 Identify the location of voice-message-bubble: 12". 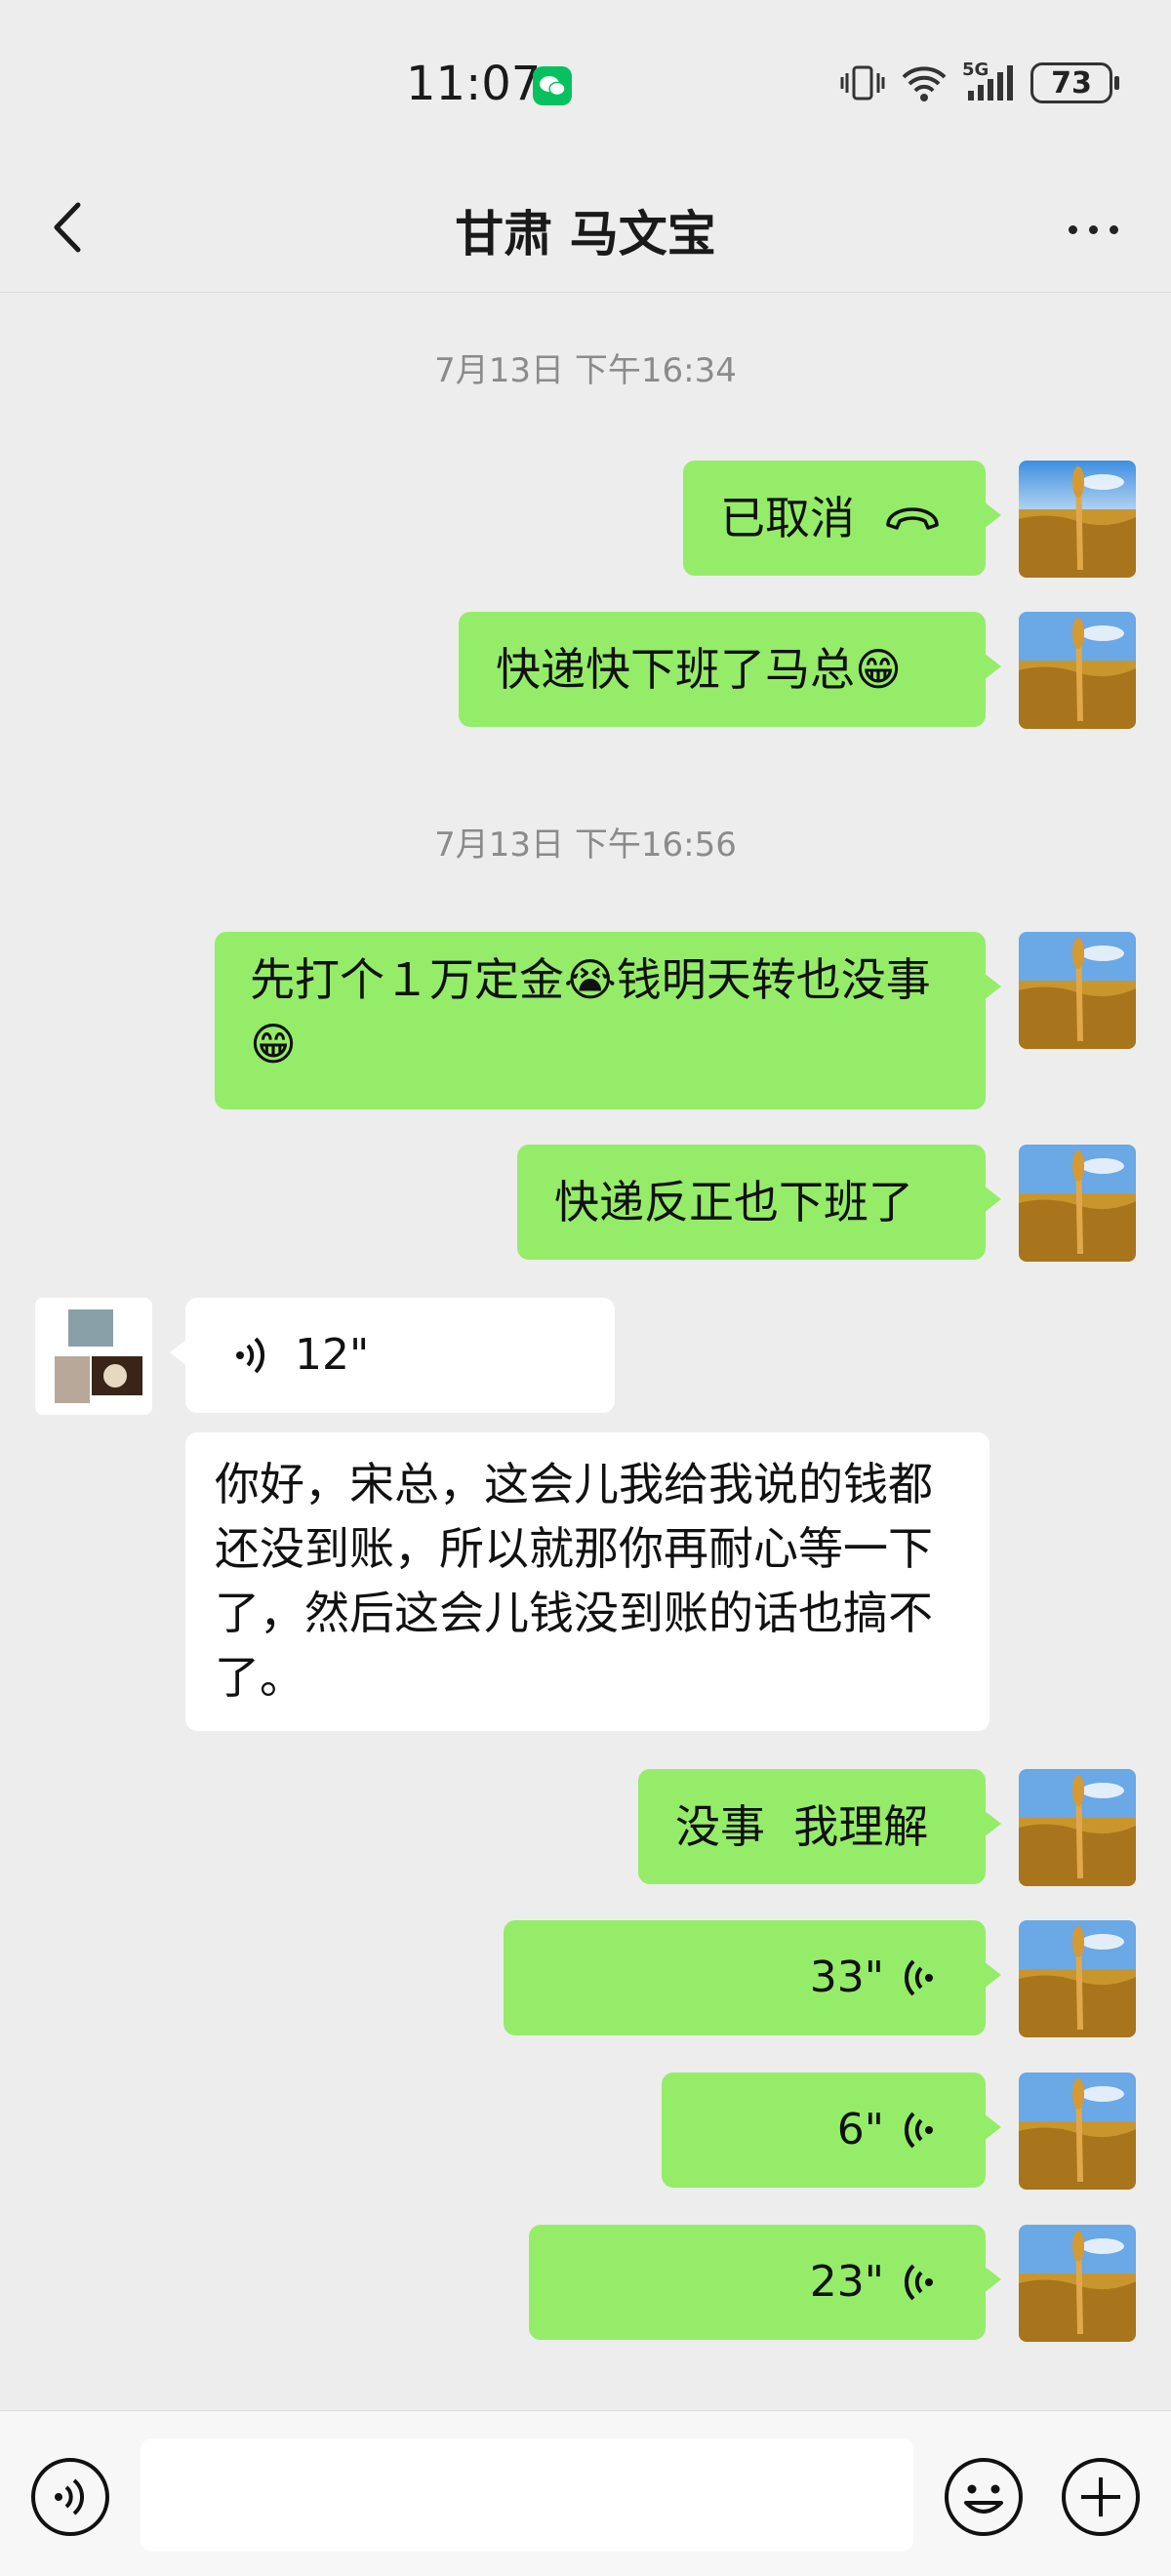
(392, 1355).